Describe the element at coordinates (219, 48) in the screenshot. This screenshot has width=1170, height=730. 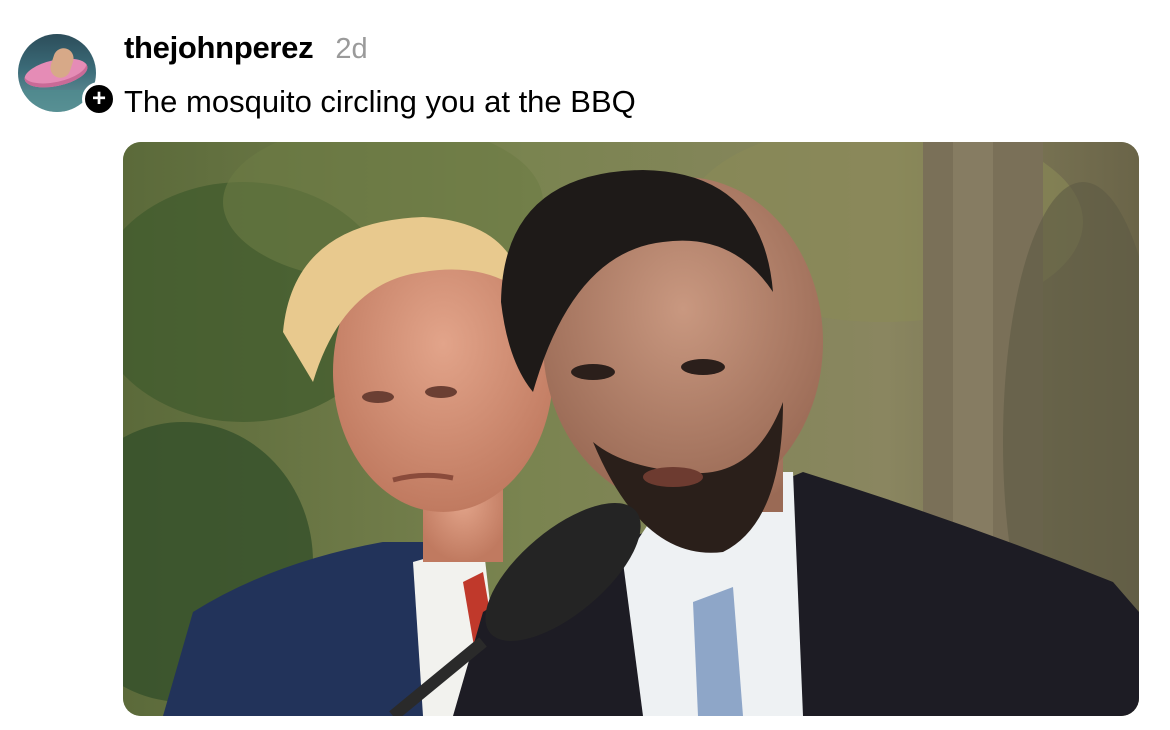
I see `username-link: thejohnperez` at that location.